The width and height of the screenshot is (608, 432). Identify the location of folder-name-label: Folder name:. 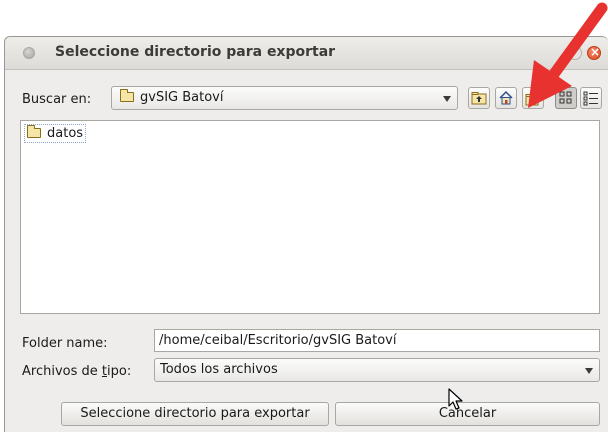
(65, 343).